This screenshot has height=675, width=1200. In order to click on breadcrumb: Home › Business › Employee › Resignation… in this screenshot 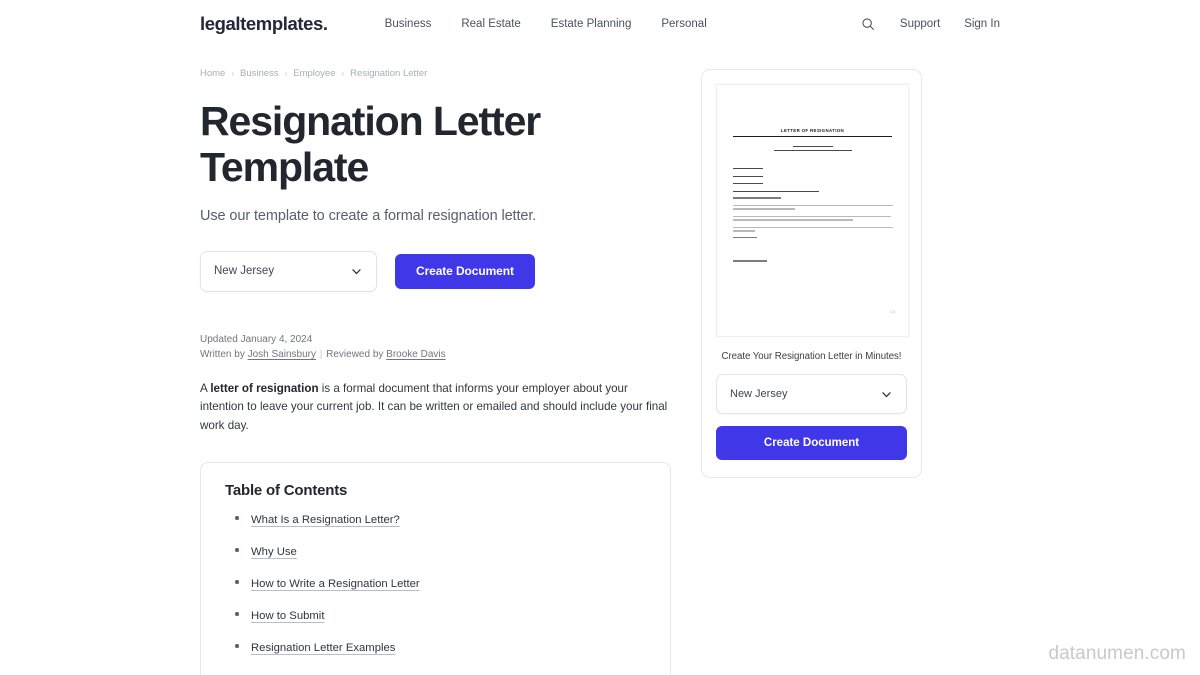, I will do `click(437, 73)`.